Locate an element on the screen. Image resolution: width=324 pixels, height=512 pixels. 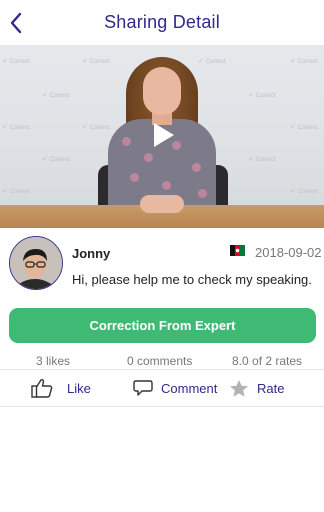
flag-icon is located at coordinates (237, 250).